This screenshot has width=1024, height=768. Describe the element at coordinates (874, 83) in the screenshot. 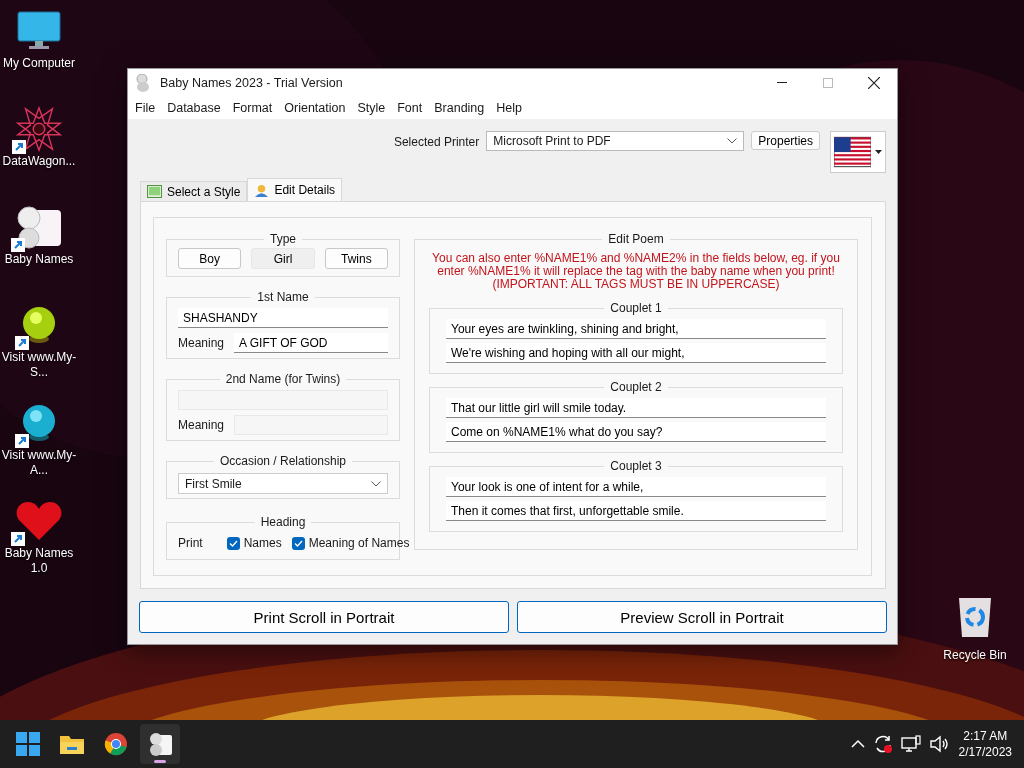

I see `close-icon` at that location.